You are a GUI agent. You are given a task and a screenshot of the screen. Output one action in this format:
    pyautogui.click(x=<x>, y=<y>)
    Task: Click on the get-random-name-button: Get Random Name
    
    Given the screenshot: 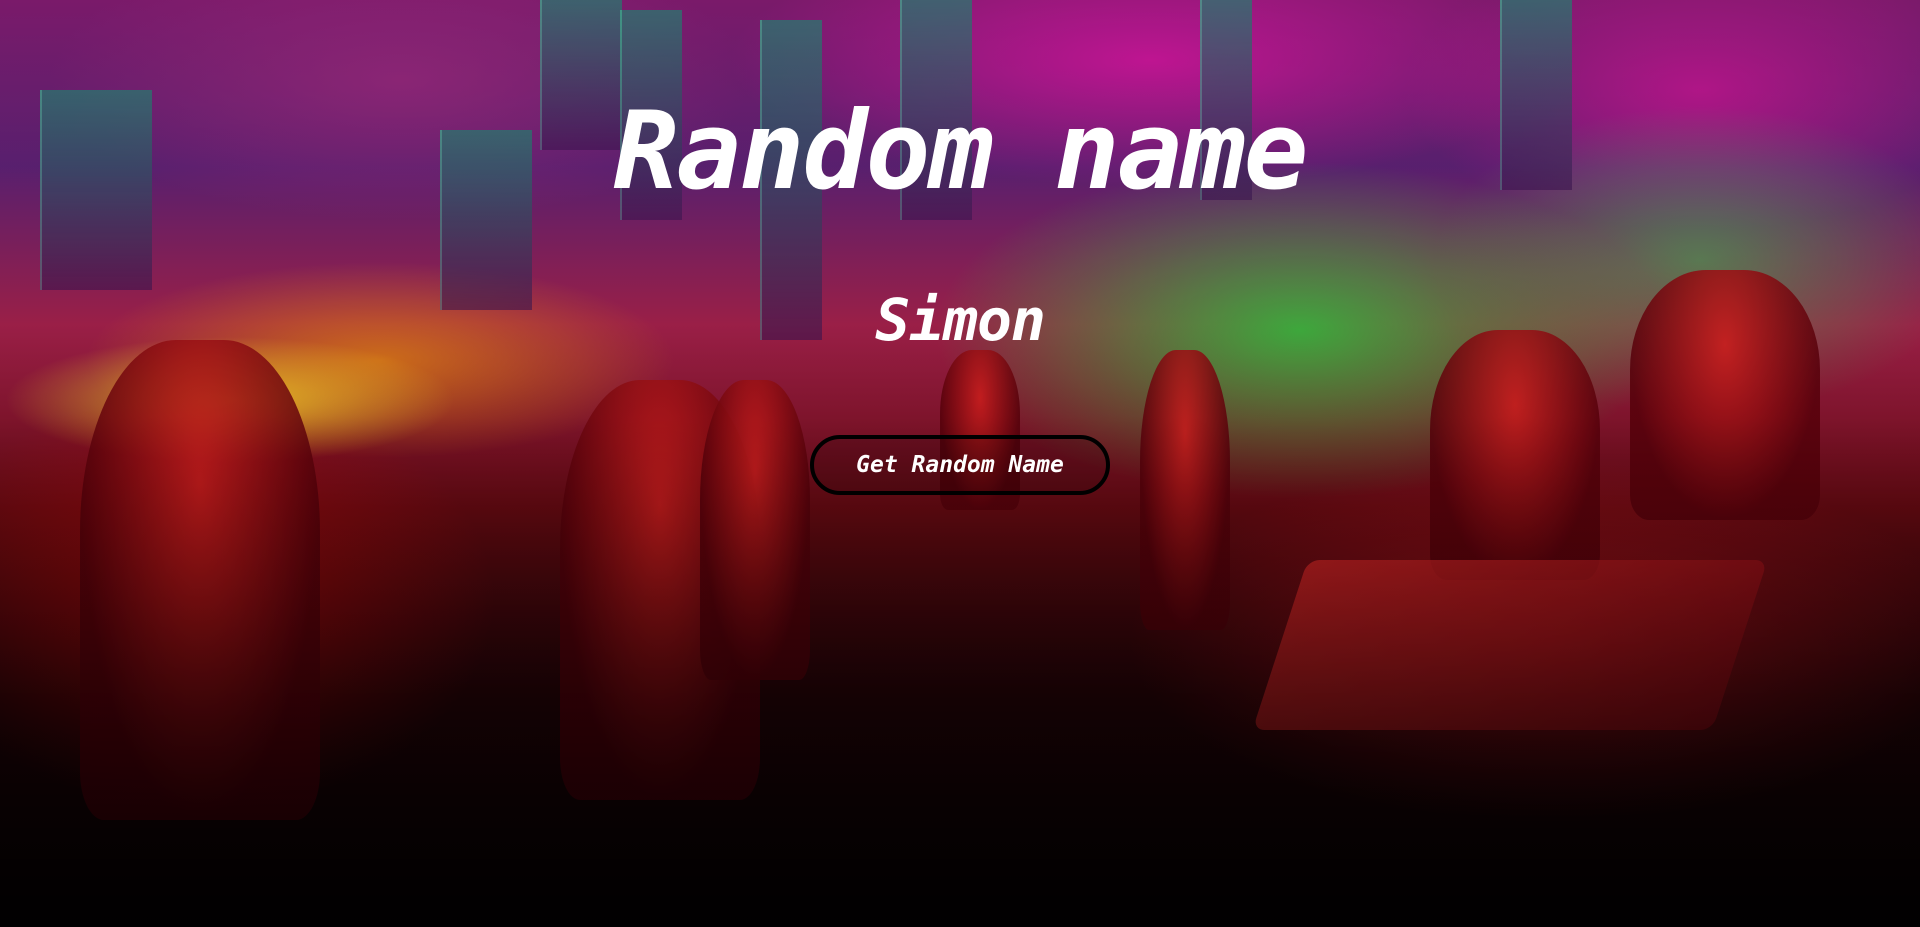 What is the action you would take?
    pyautogui.click(x=960, y=465)
    